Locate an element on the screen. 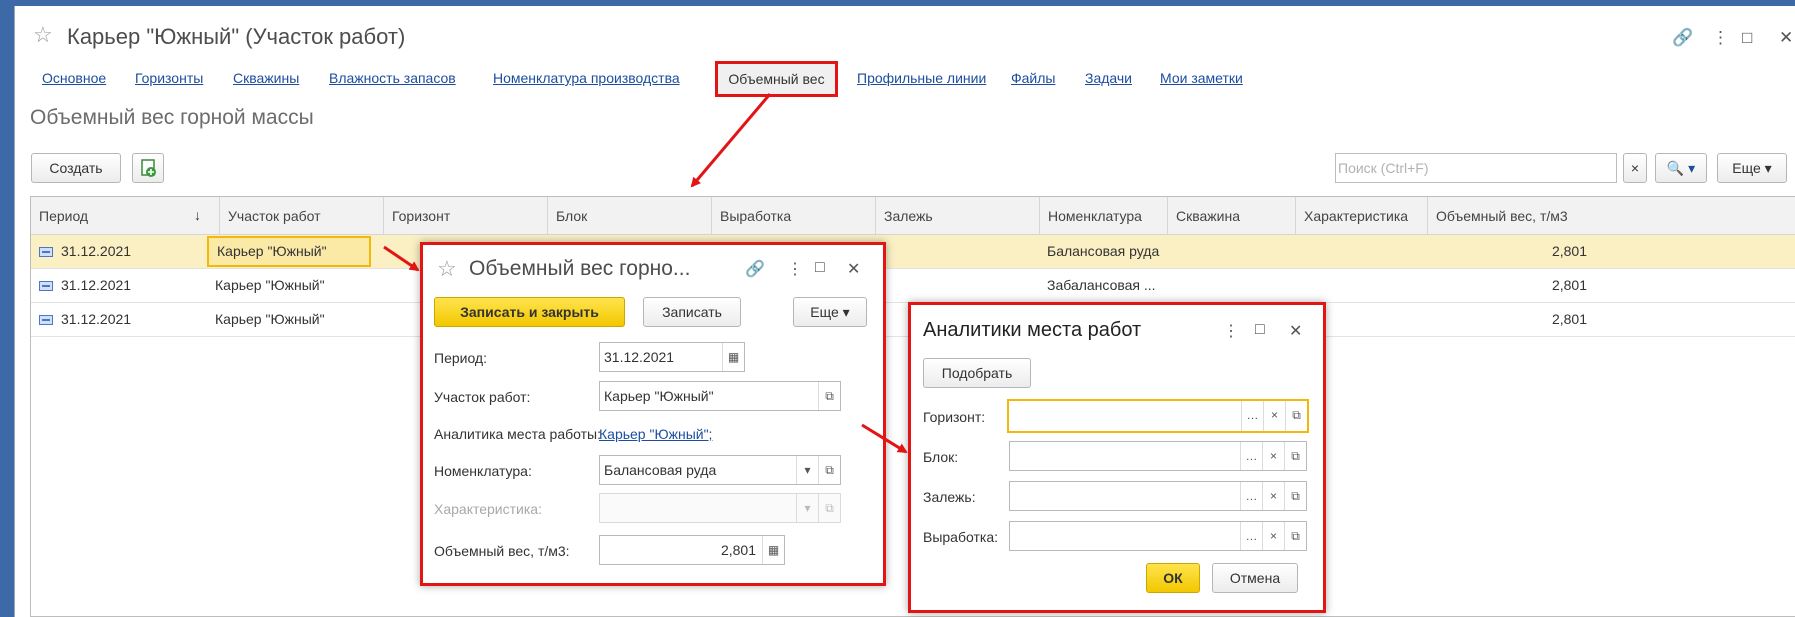  tab-profilnye-linii: Профильные линии is located at coordinates (921, 78).